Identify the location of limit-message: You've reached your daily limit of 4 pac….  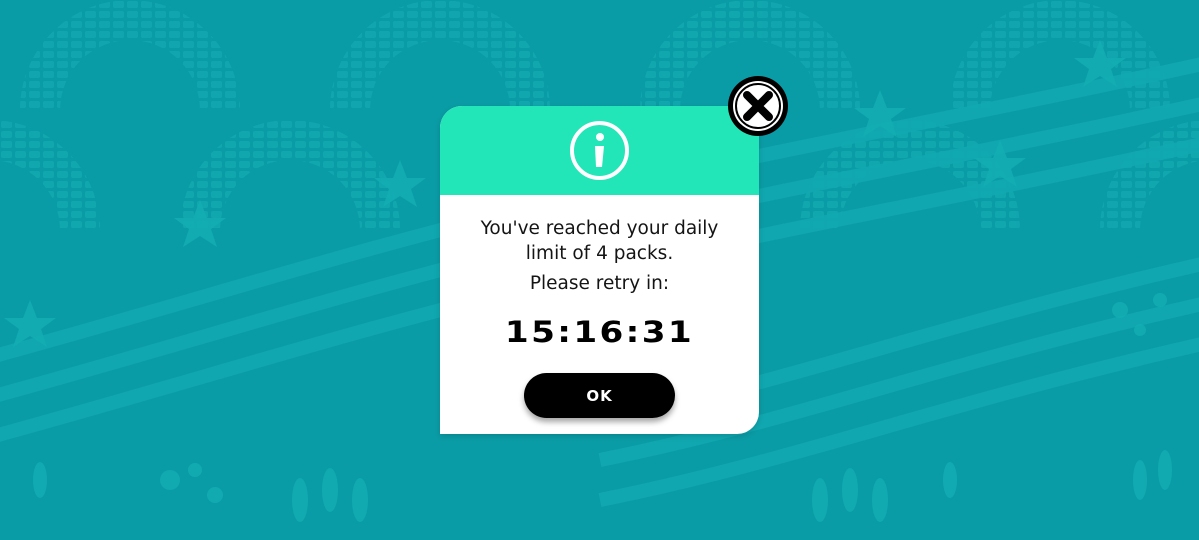
(599, 241).